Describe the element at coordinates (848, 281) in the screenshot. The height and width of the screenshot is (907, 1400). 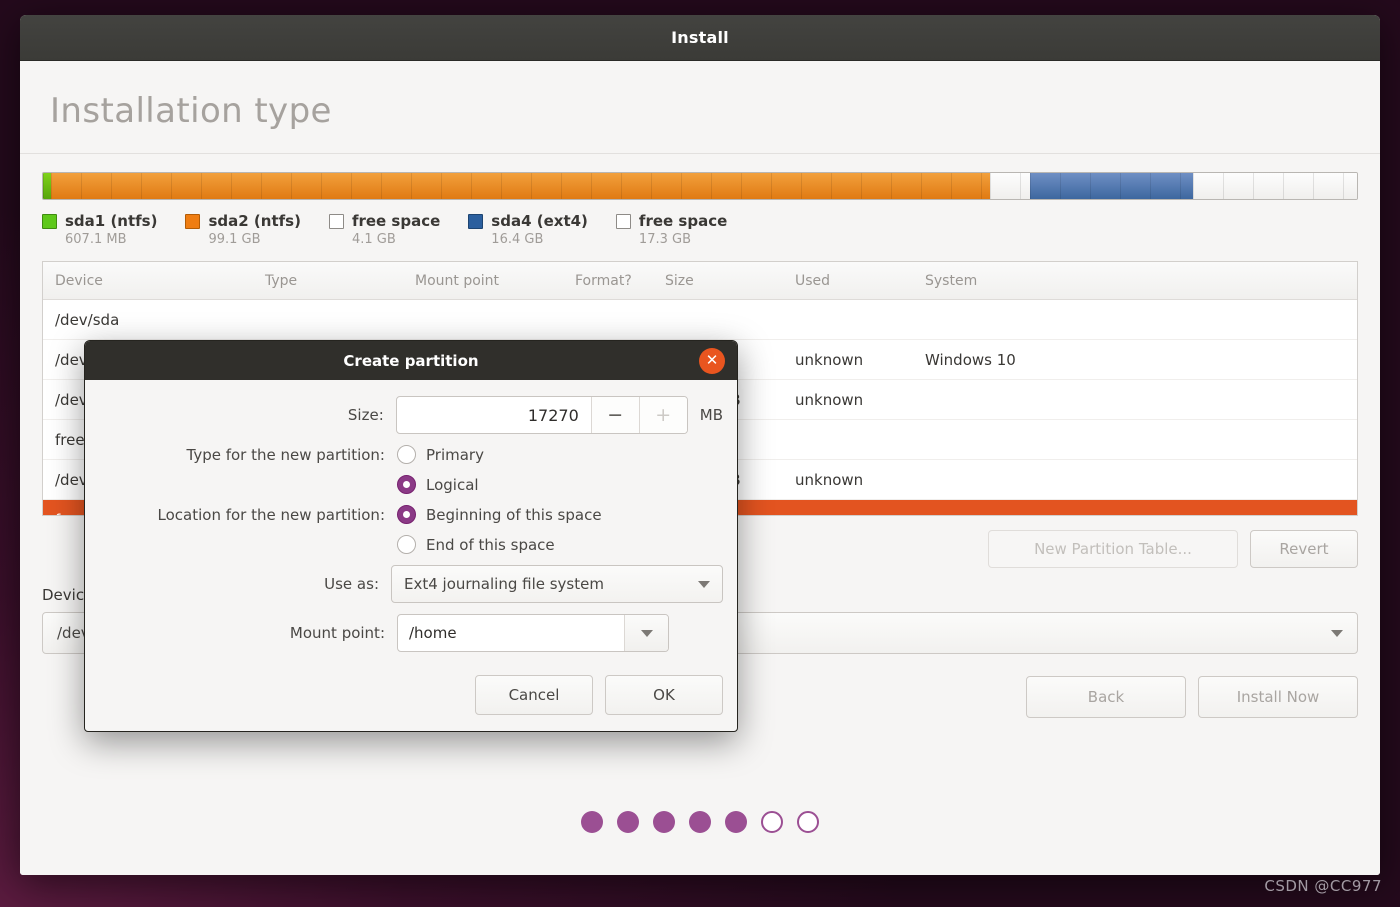
I see `column-header-used: Used` at that location.